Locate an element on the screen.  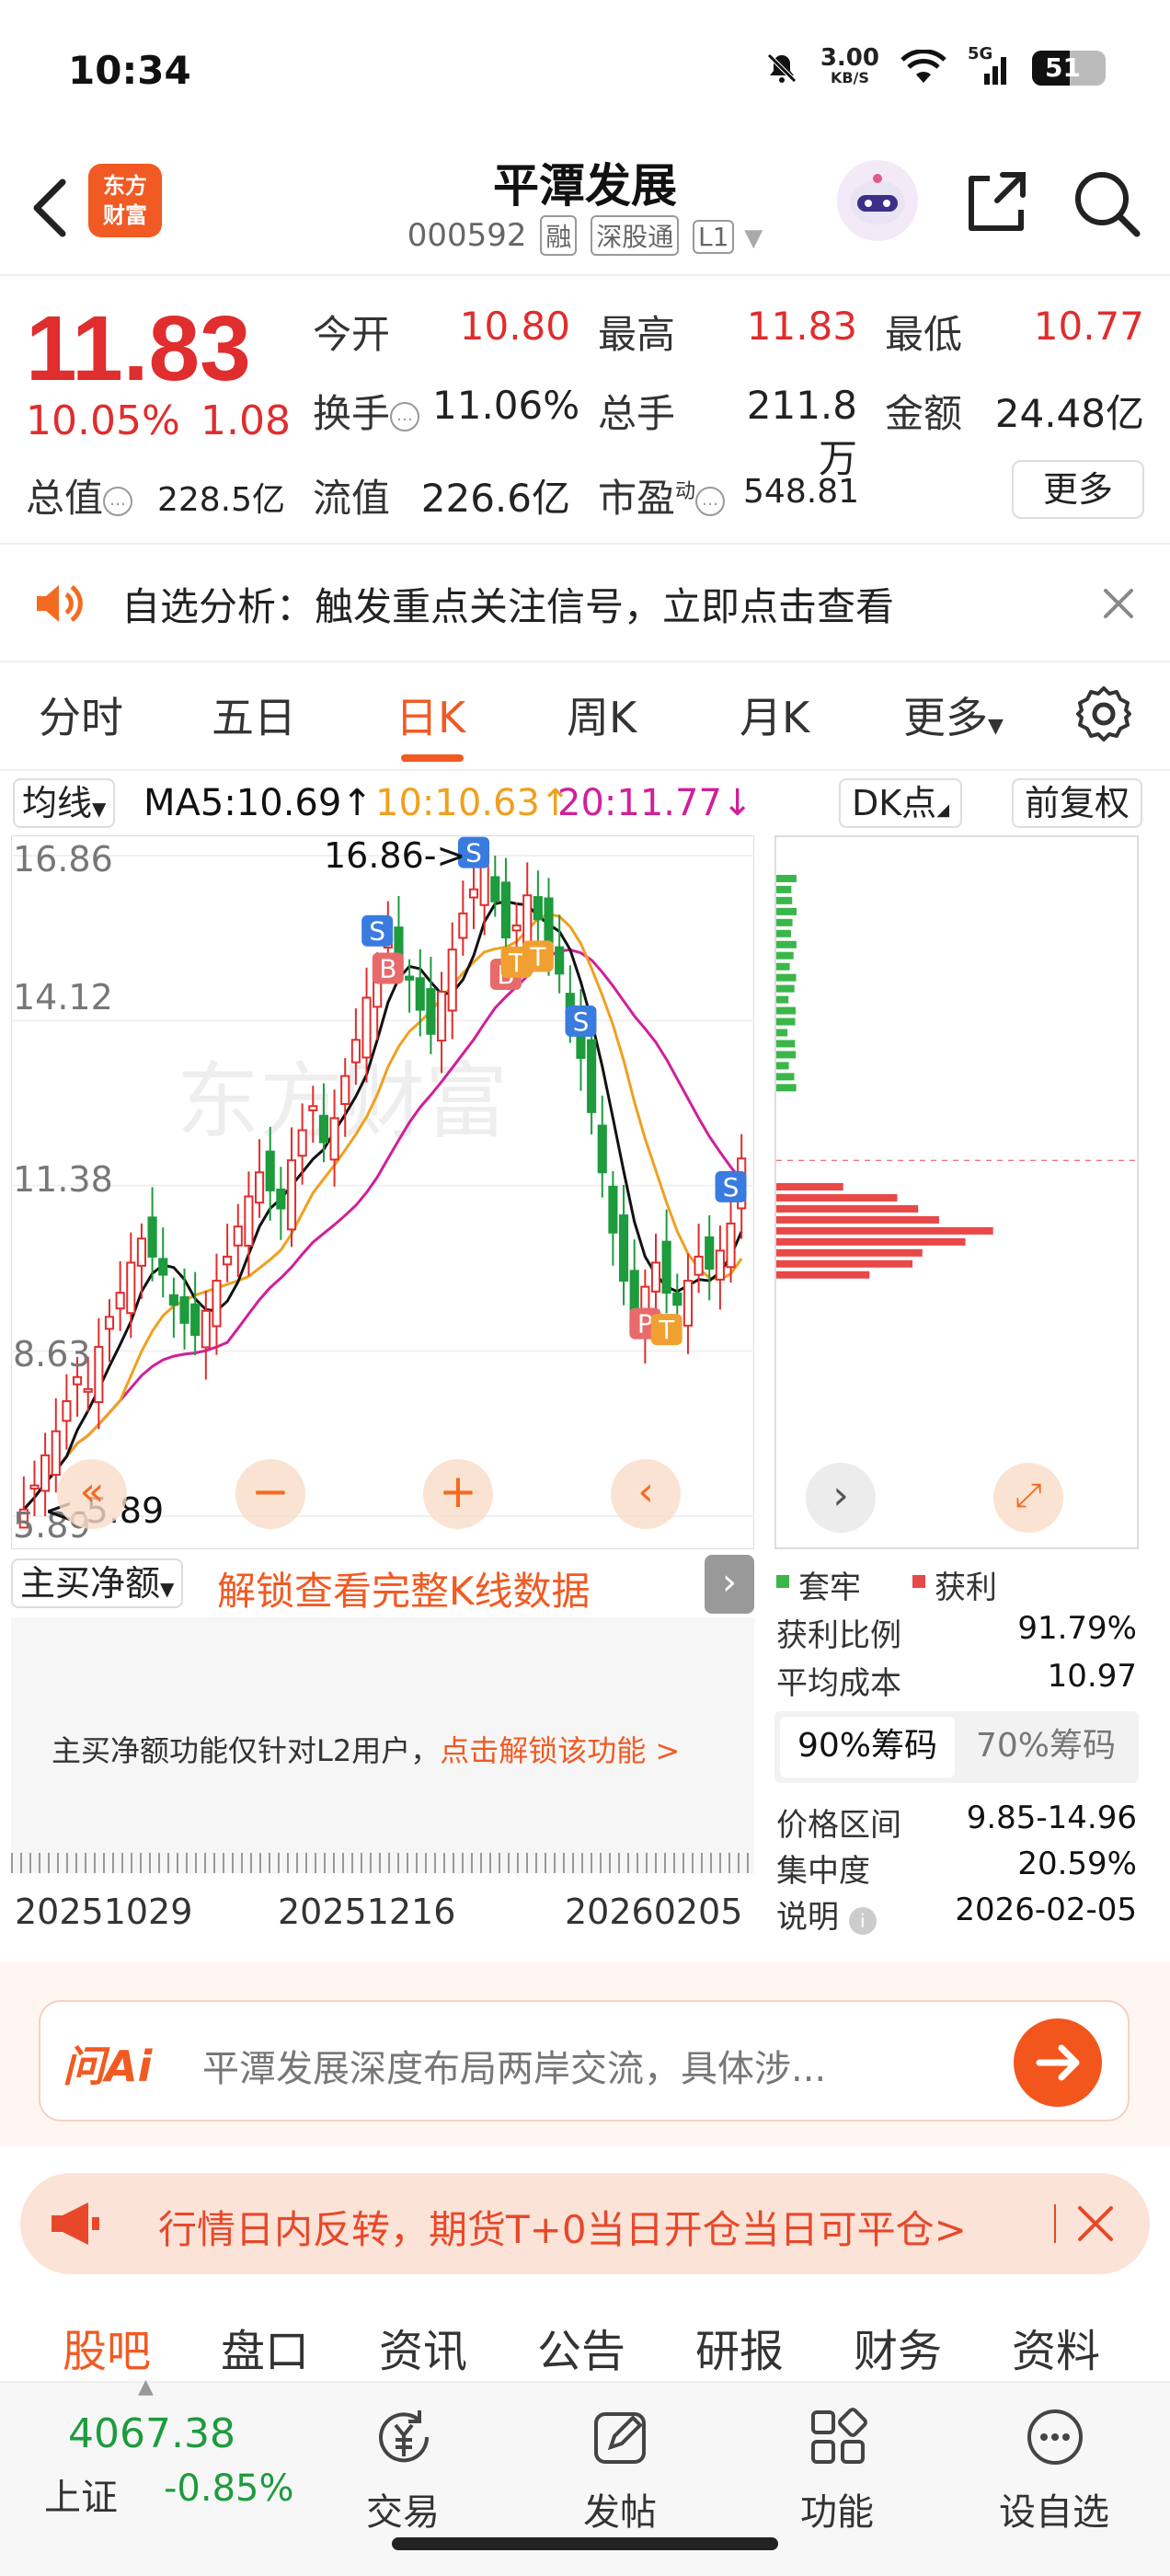
adjust-button: 前复权 is located at coordinates (1077, 803).